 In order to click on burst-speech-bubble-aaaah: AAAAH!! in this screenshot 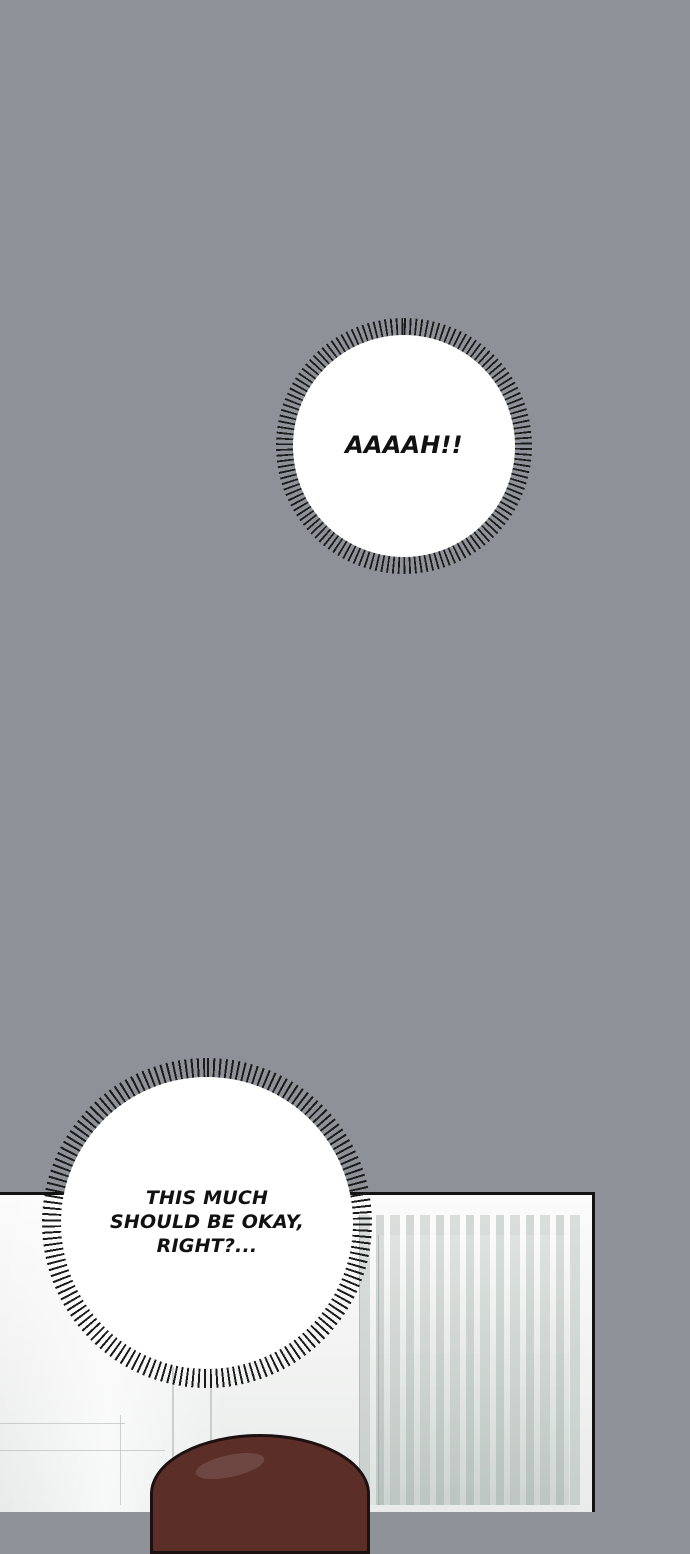, I will do `click(404, 446)`.